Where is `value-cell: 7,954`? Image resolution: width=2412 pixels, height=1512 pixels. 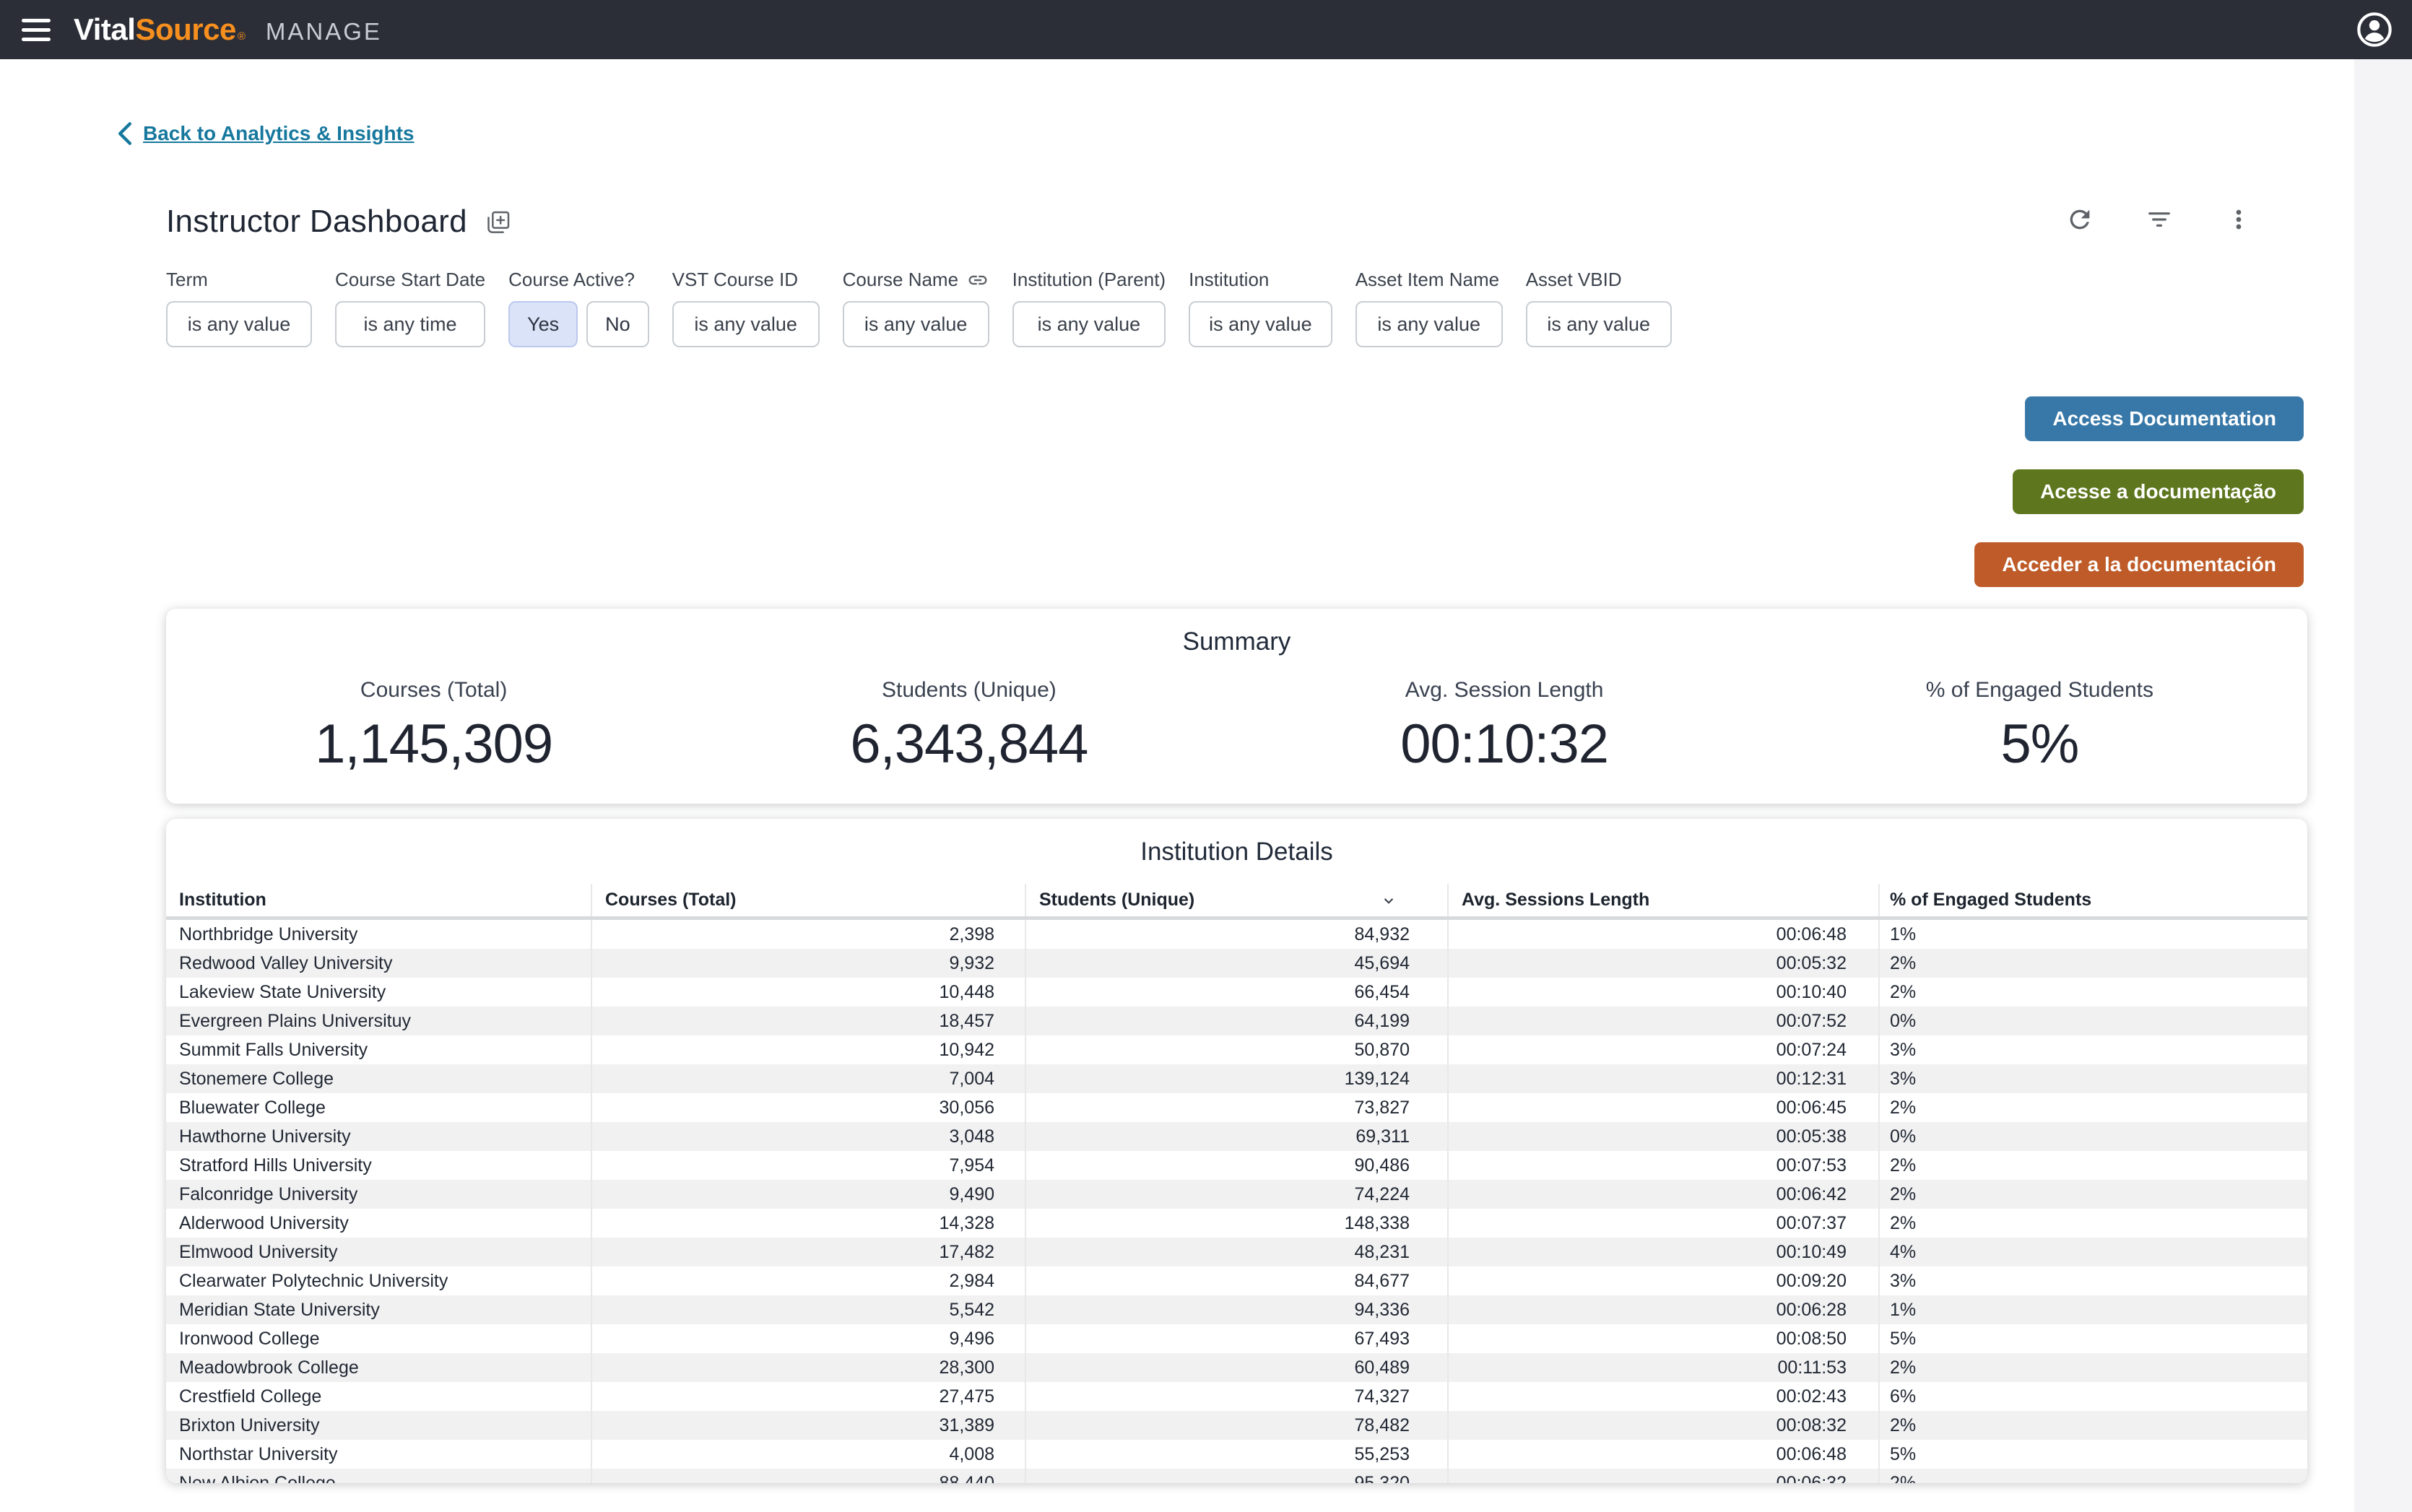
value-cell: 7,954 is located at coordinates (809, 1165).